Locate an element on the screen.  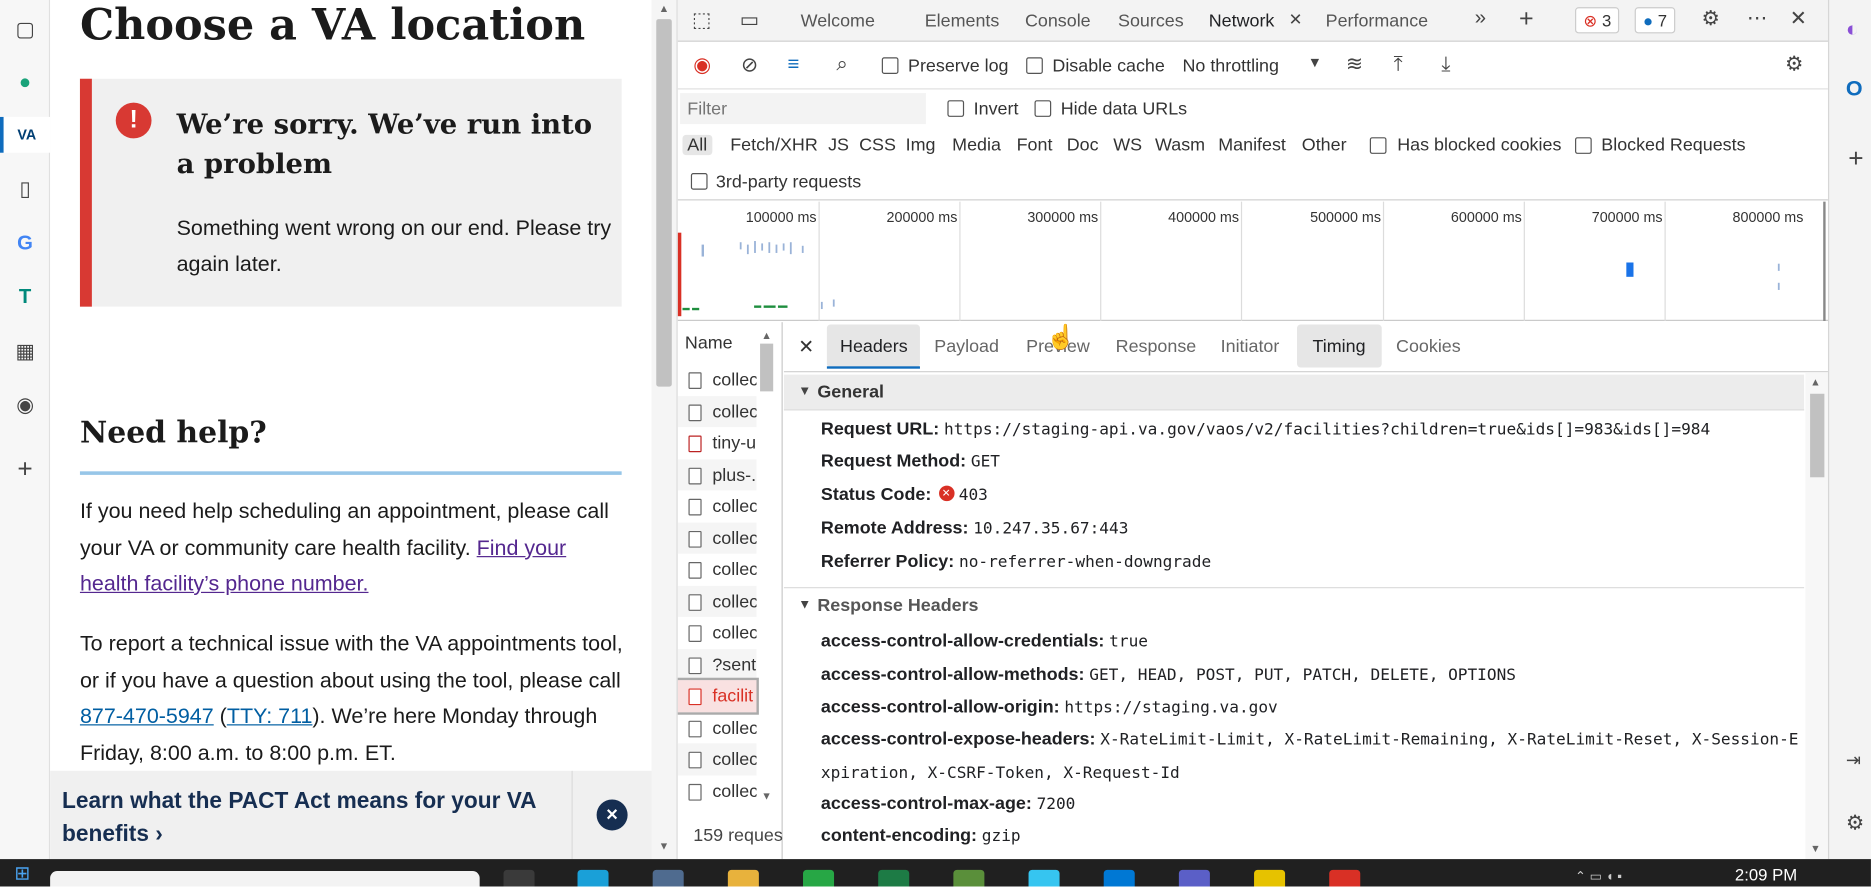
copilot-icon: ◐ is located at coordinates (1852, 29).